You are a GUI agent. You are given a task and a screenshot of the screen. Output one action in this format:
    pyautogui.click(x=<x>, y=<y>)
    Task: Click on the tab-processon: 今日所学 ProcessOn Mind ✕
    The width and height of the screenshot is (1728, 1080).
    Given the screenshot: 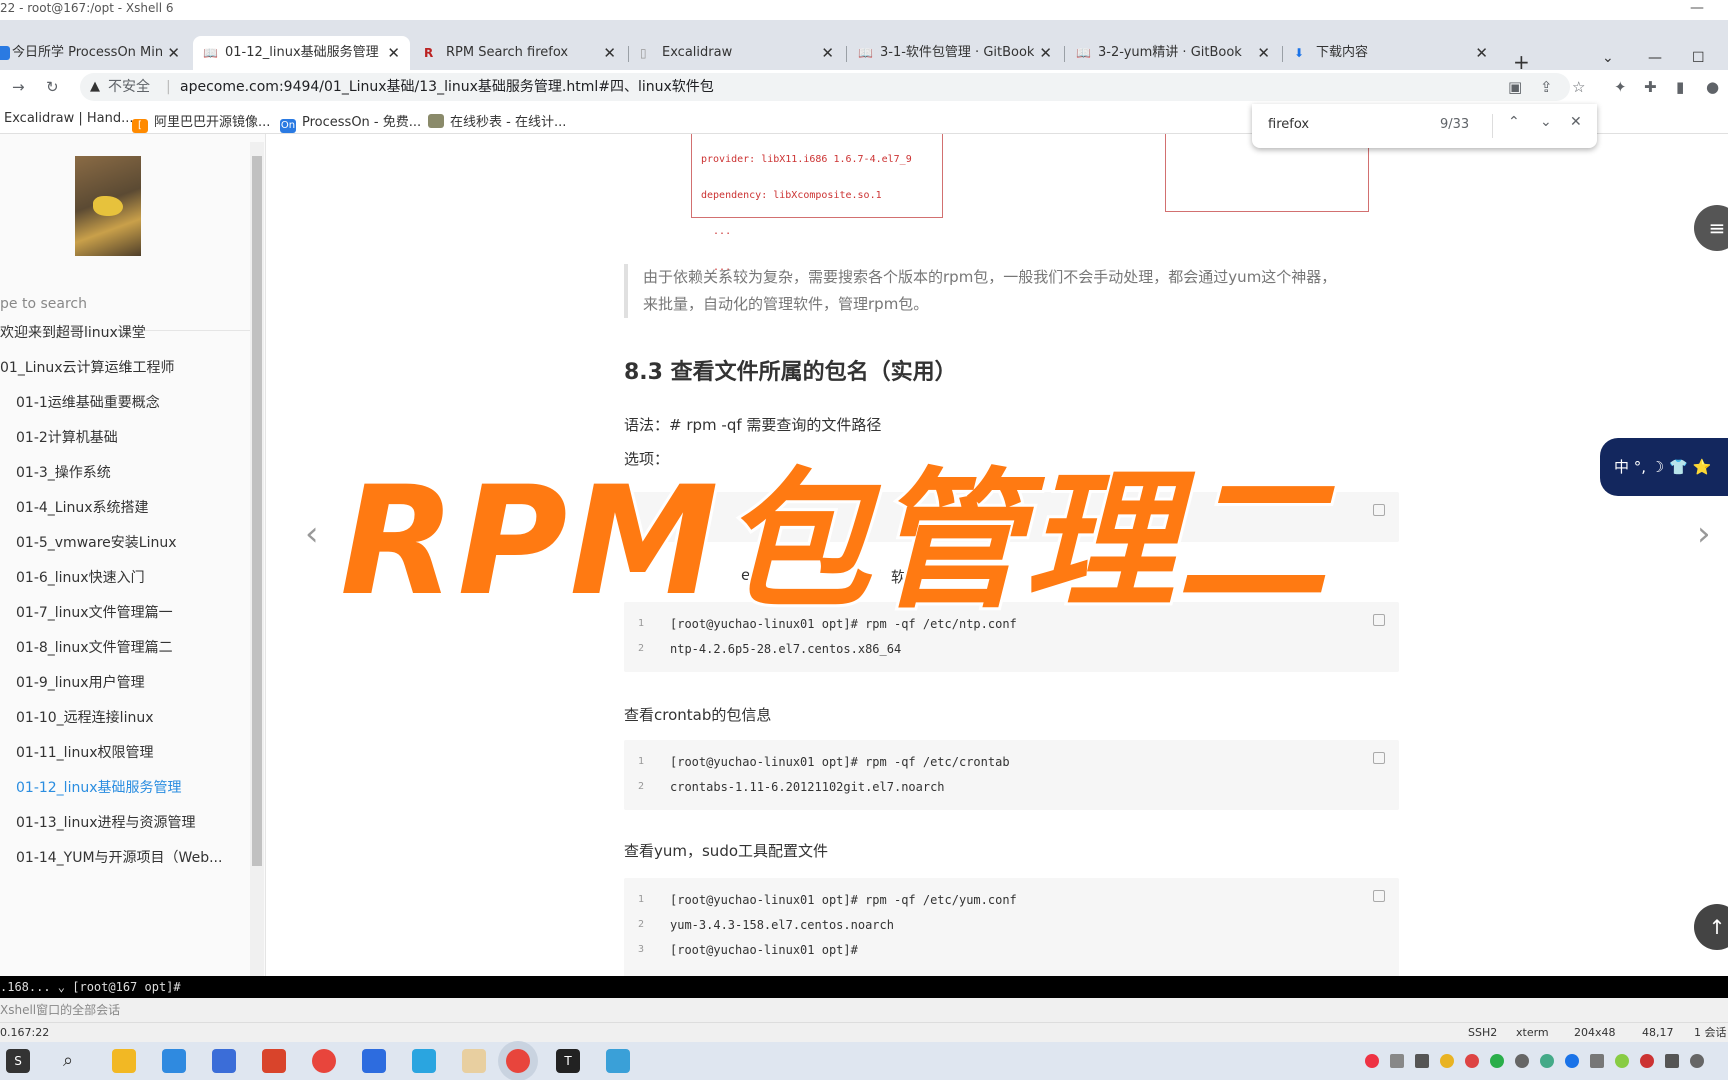 What is the action you would take?
    pyautogui.click(x=95, y=53)
    